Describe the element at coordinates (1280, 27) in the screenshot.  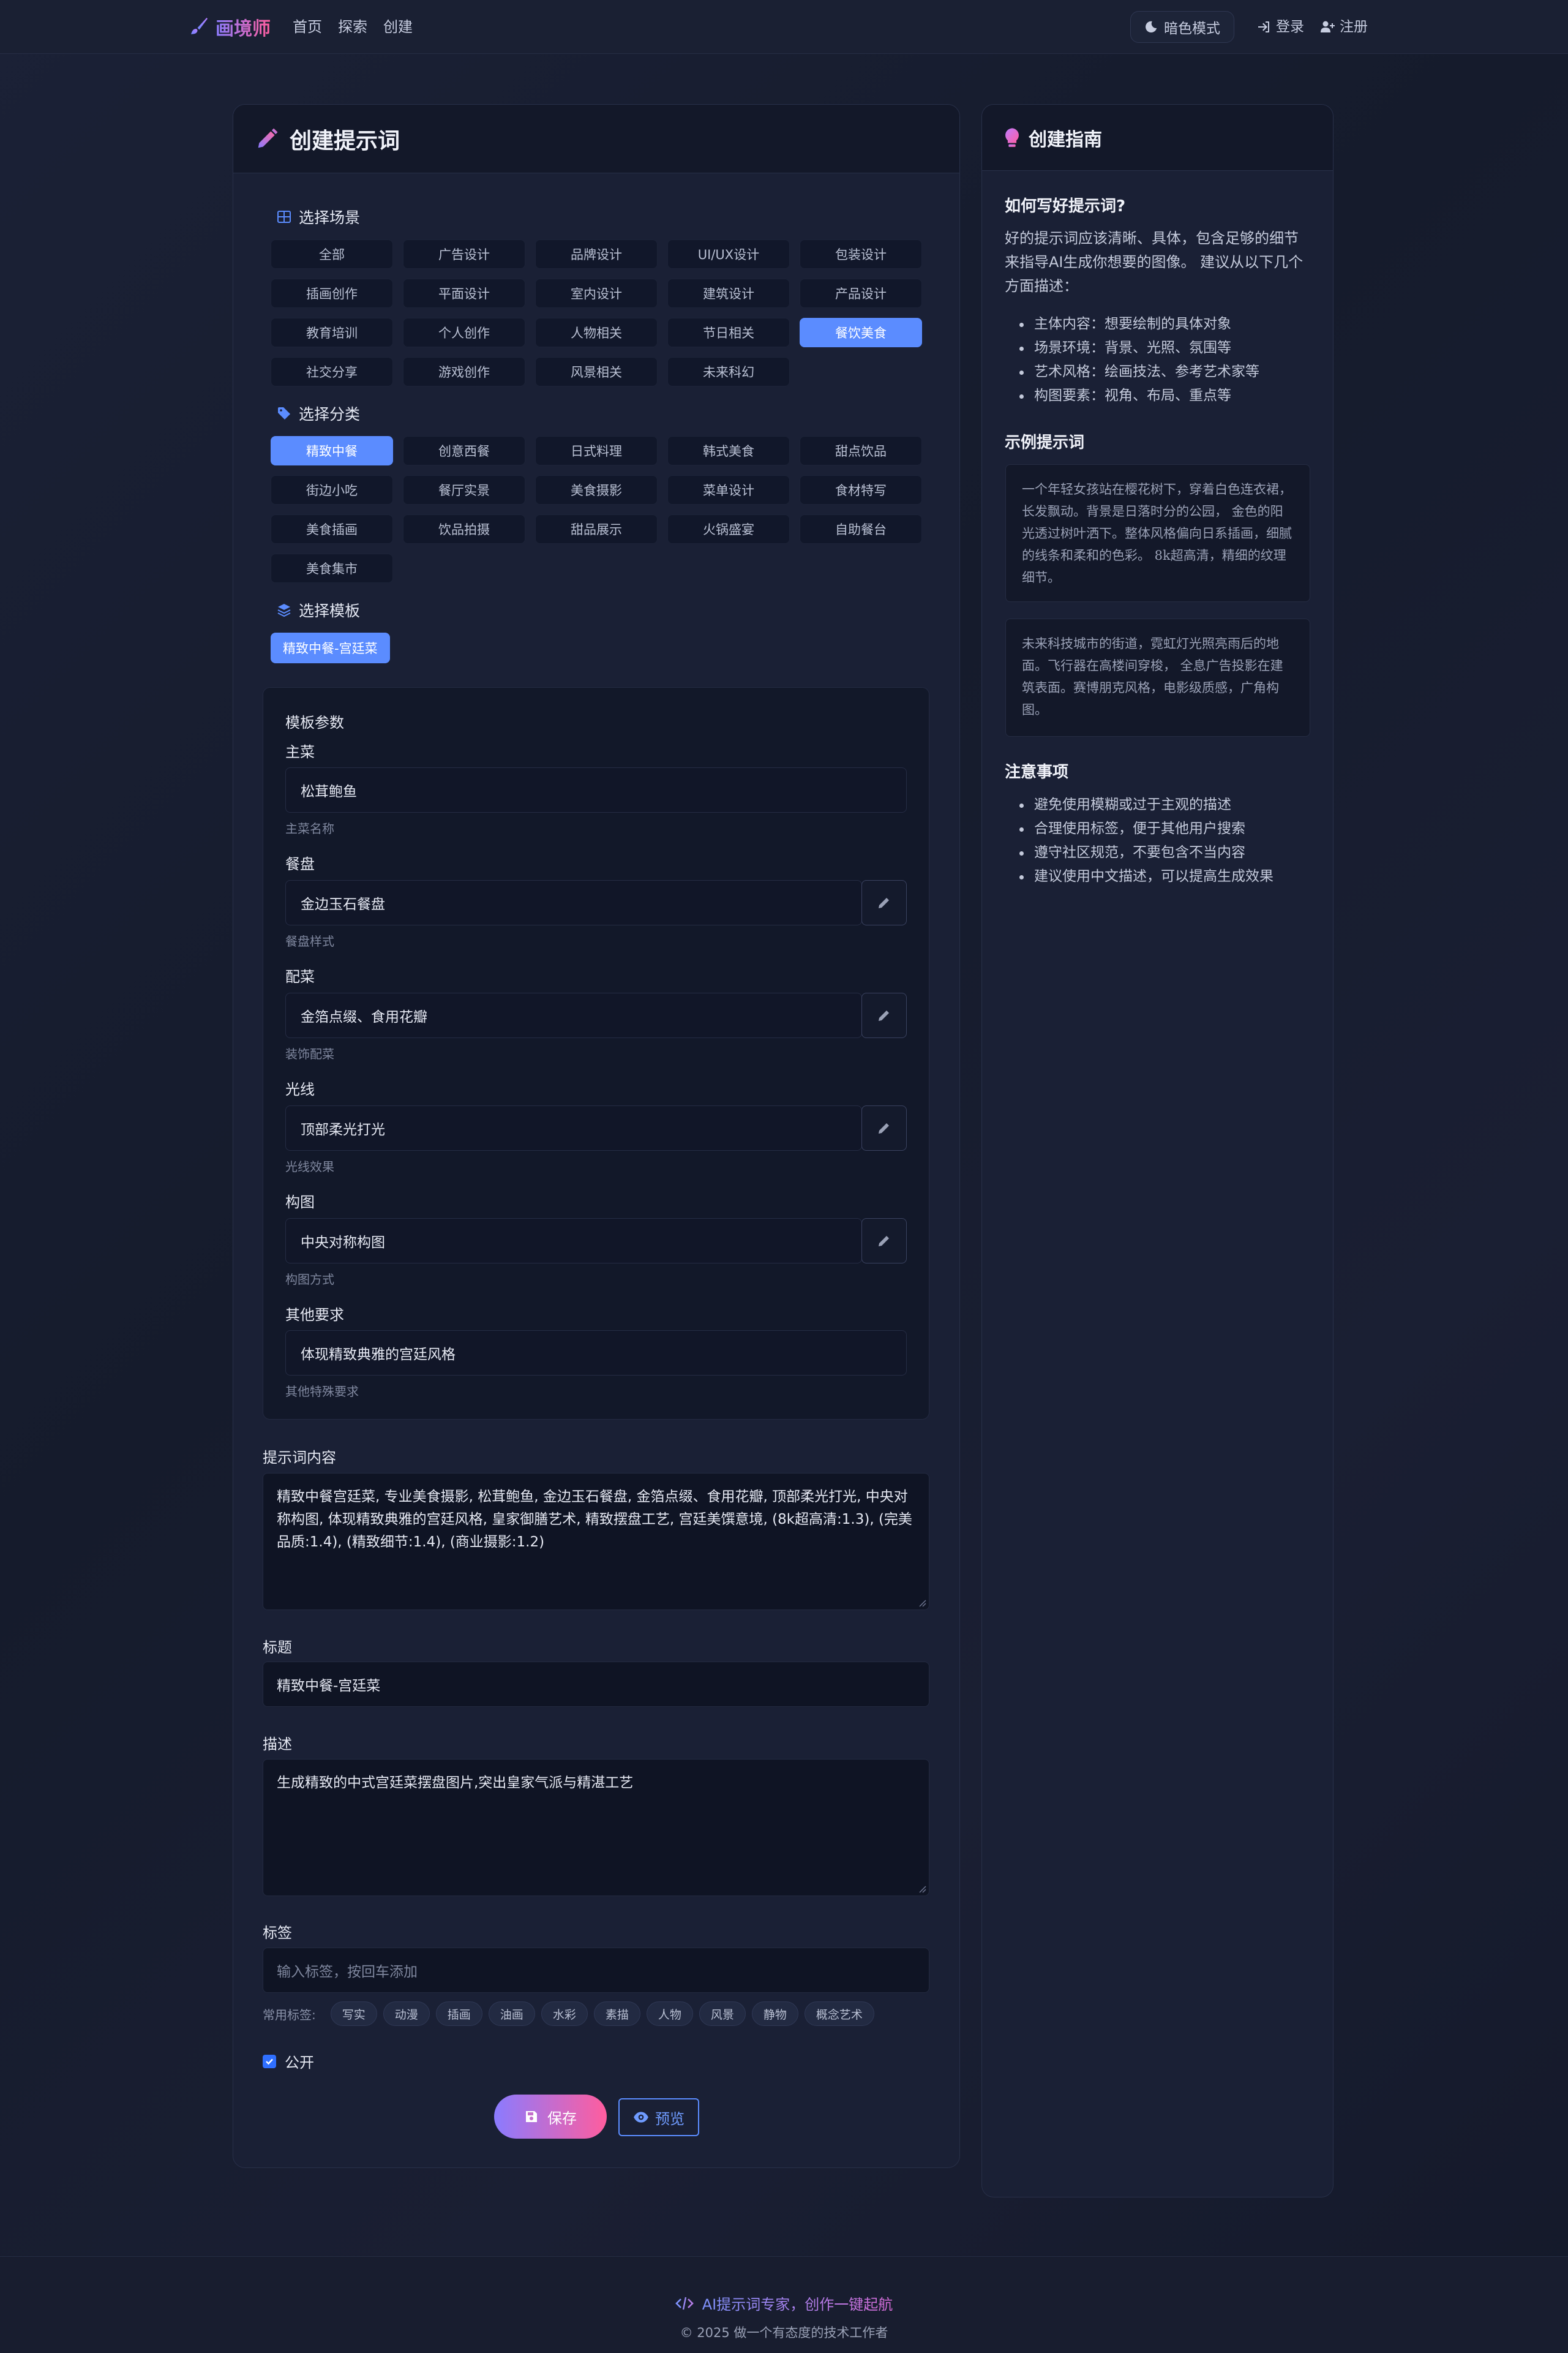
I see `login-link: 登录` at that location.